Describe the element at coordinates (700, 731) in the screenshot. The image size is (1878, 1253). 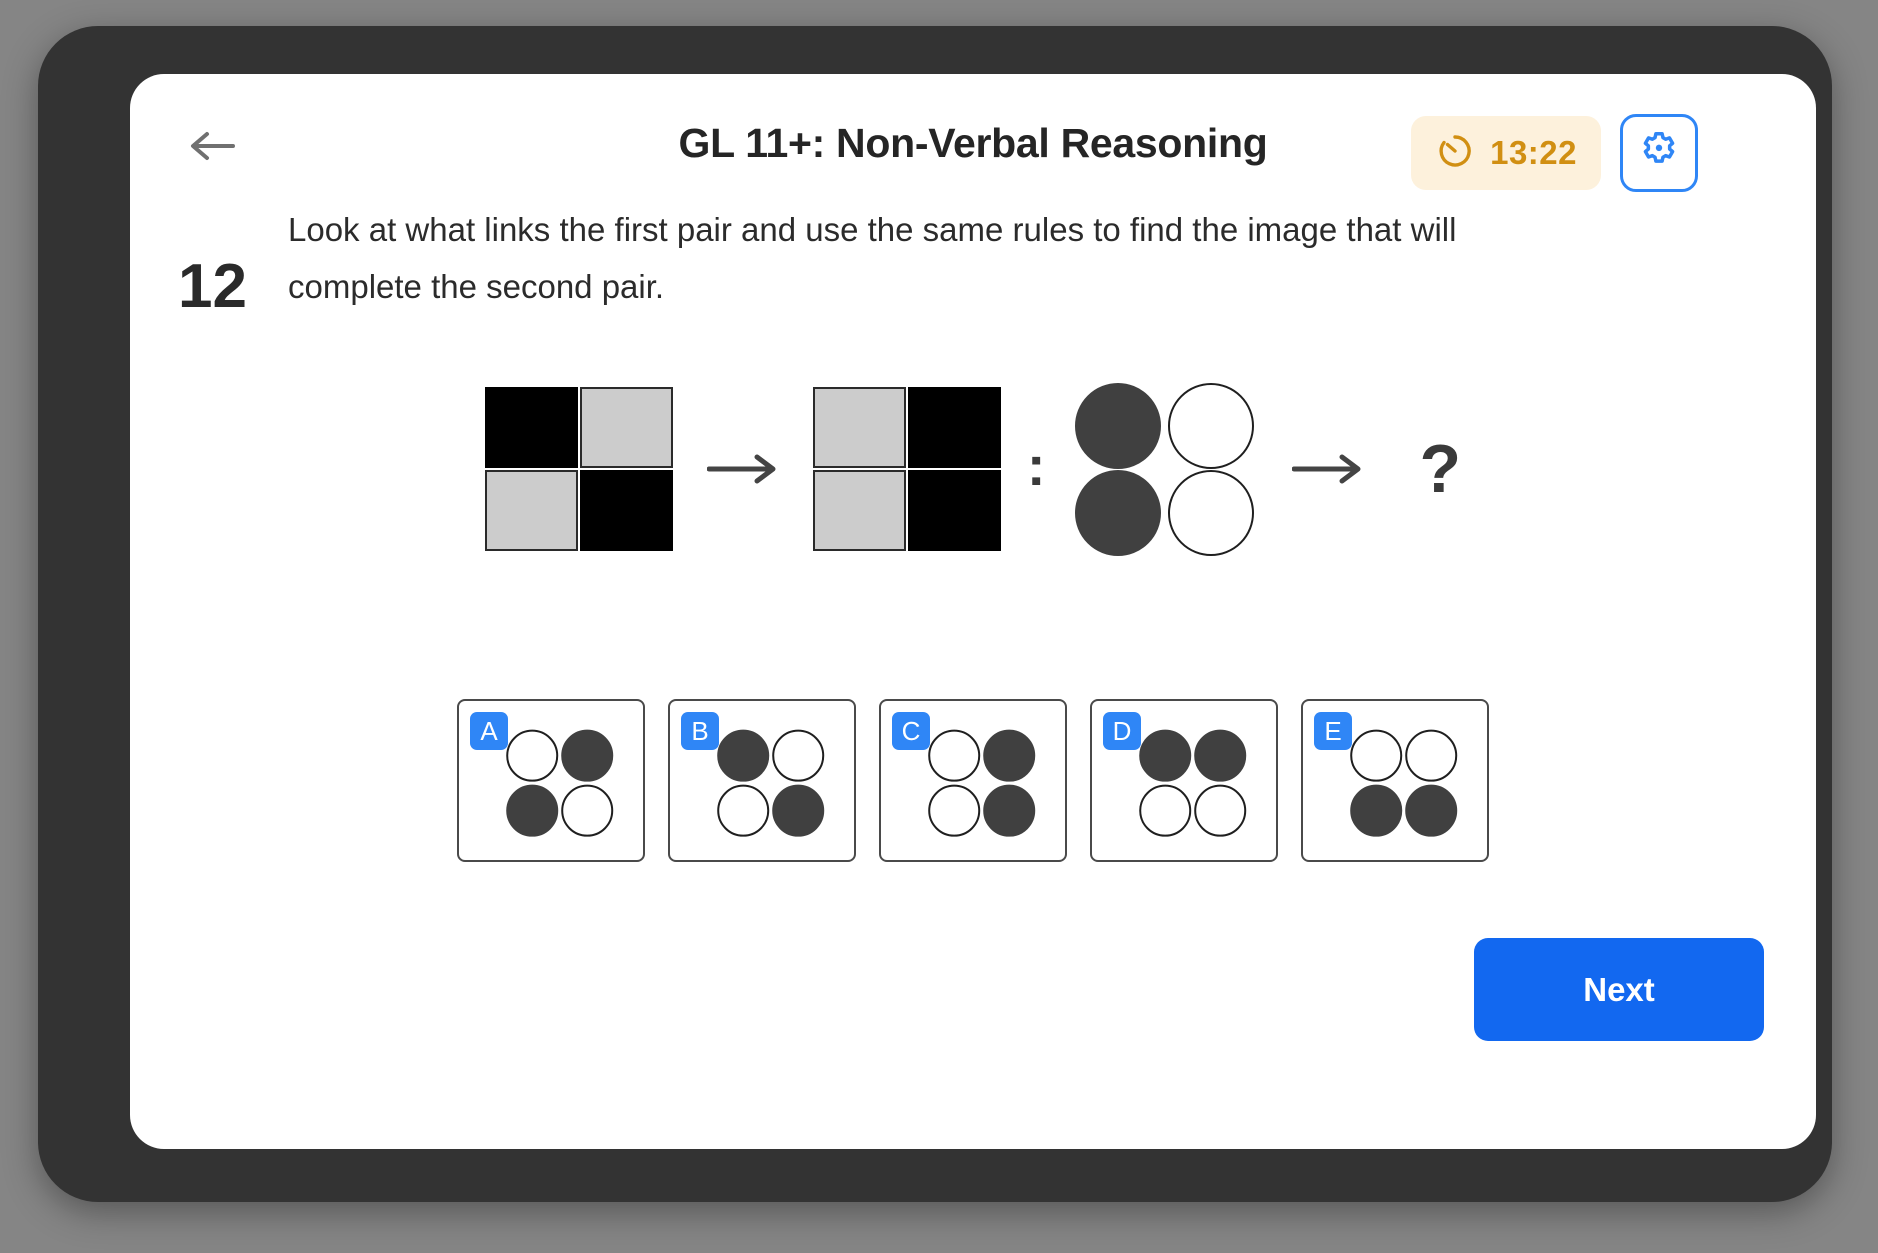
I see `option-label: B` at that location.